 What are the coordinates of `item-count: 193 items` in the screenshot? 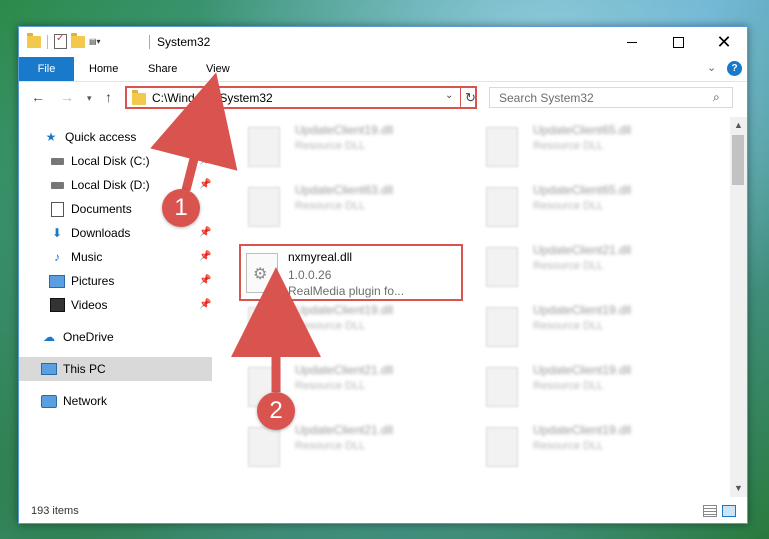 It's located at (55, 511).